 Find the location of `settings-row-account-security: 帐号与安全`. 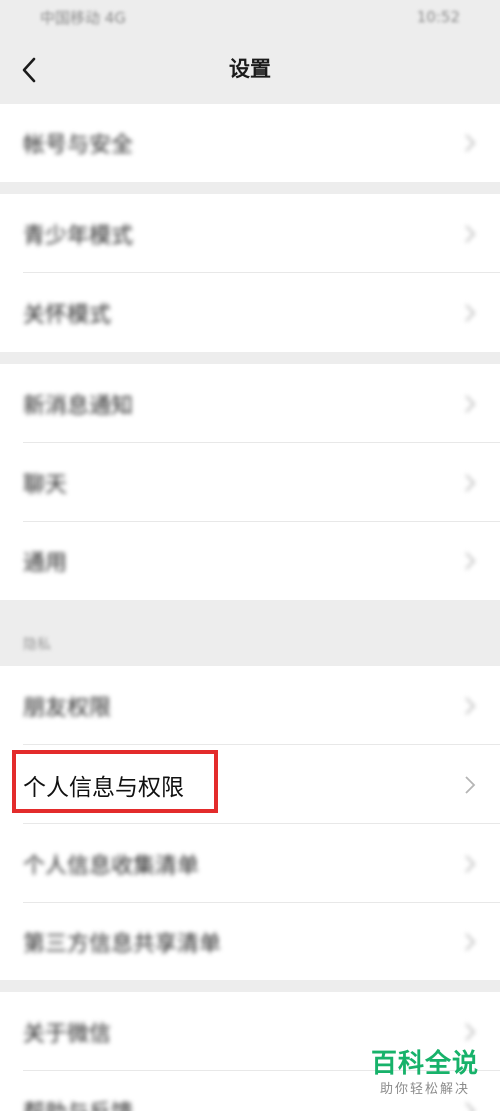

settings-row-account-security: 帐号与安全 is located at coordinates (250, 143).